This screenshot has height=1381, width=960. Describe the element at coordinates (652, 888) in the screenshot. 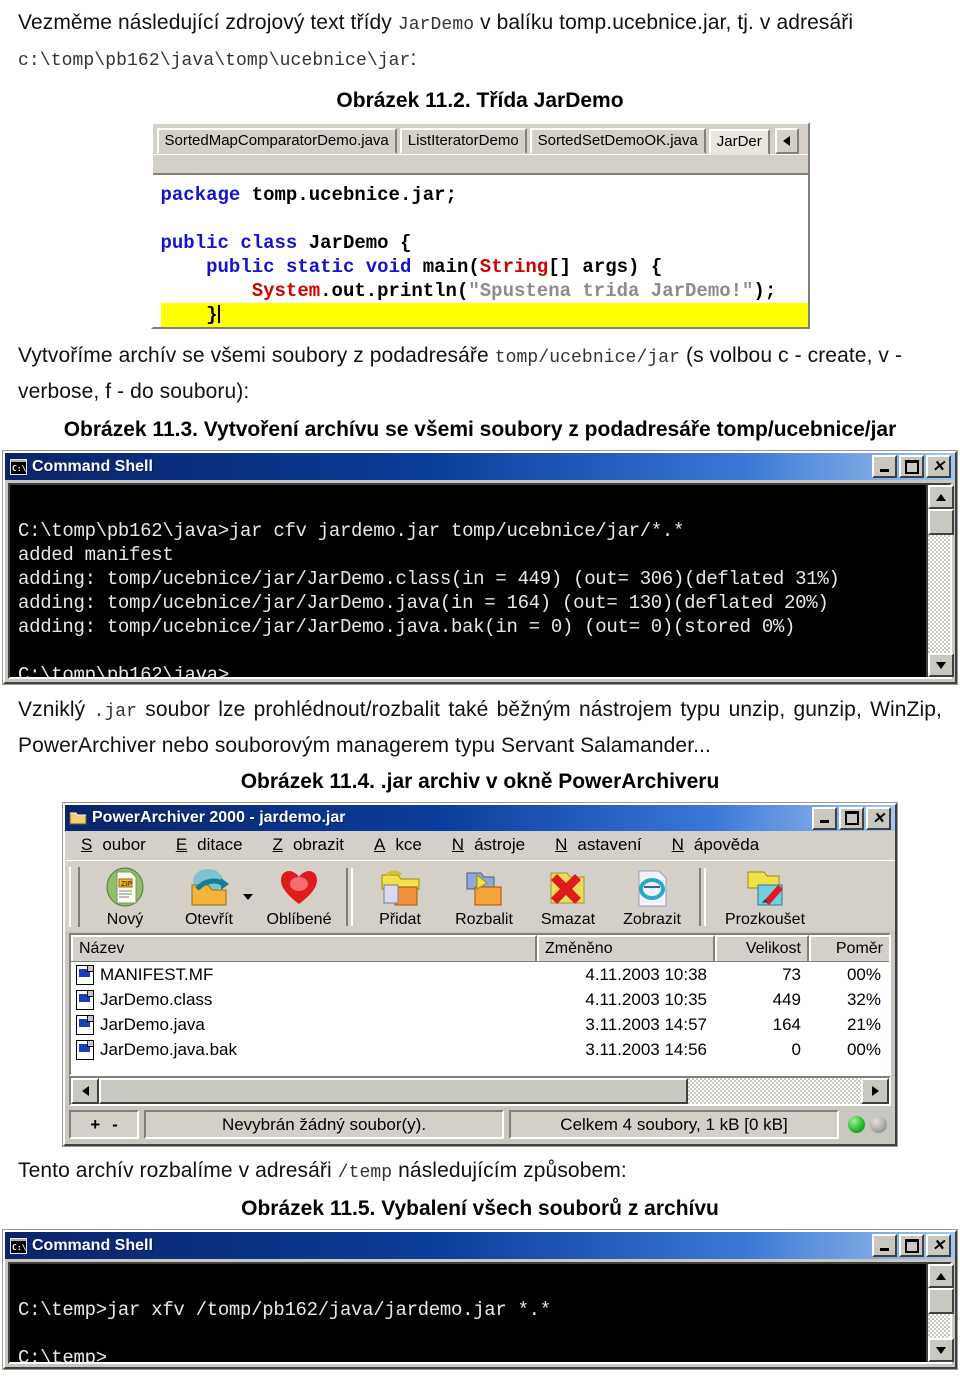

I see `view-icon` at that location.